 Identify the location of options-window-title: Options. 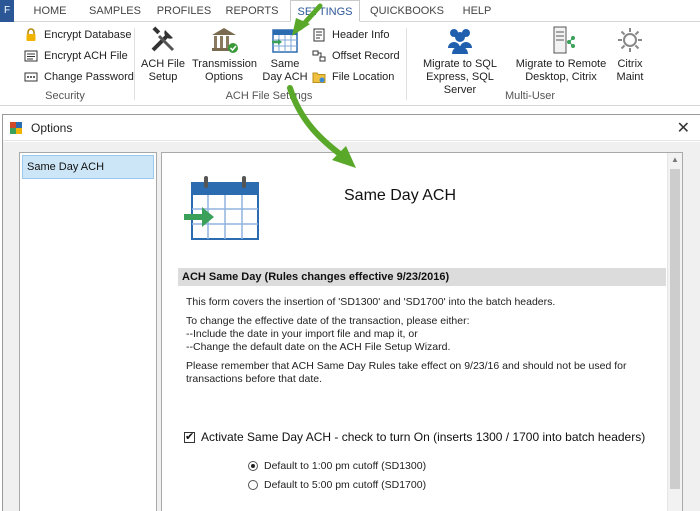
(52, 128).